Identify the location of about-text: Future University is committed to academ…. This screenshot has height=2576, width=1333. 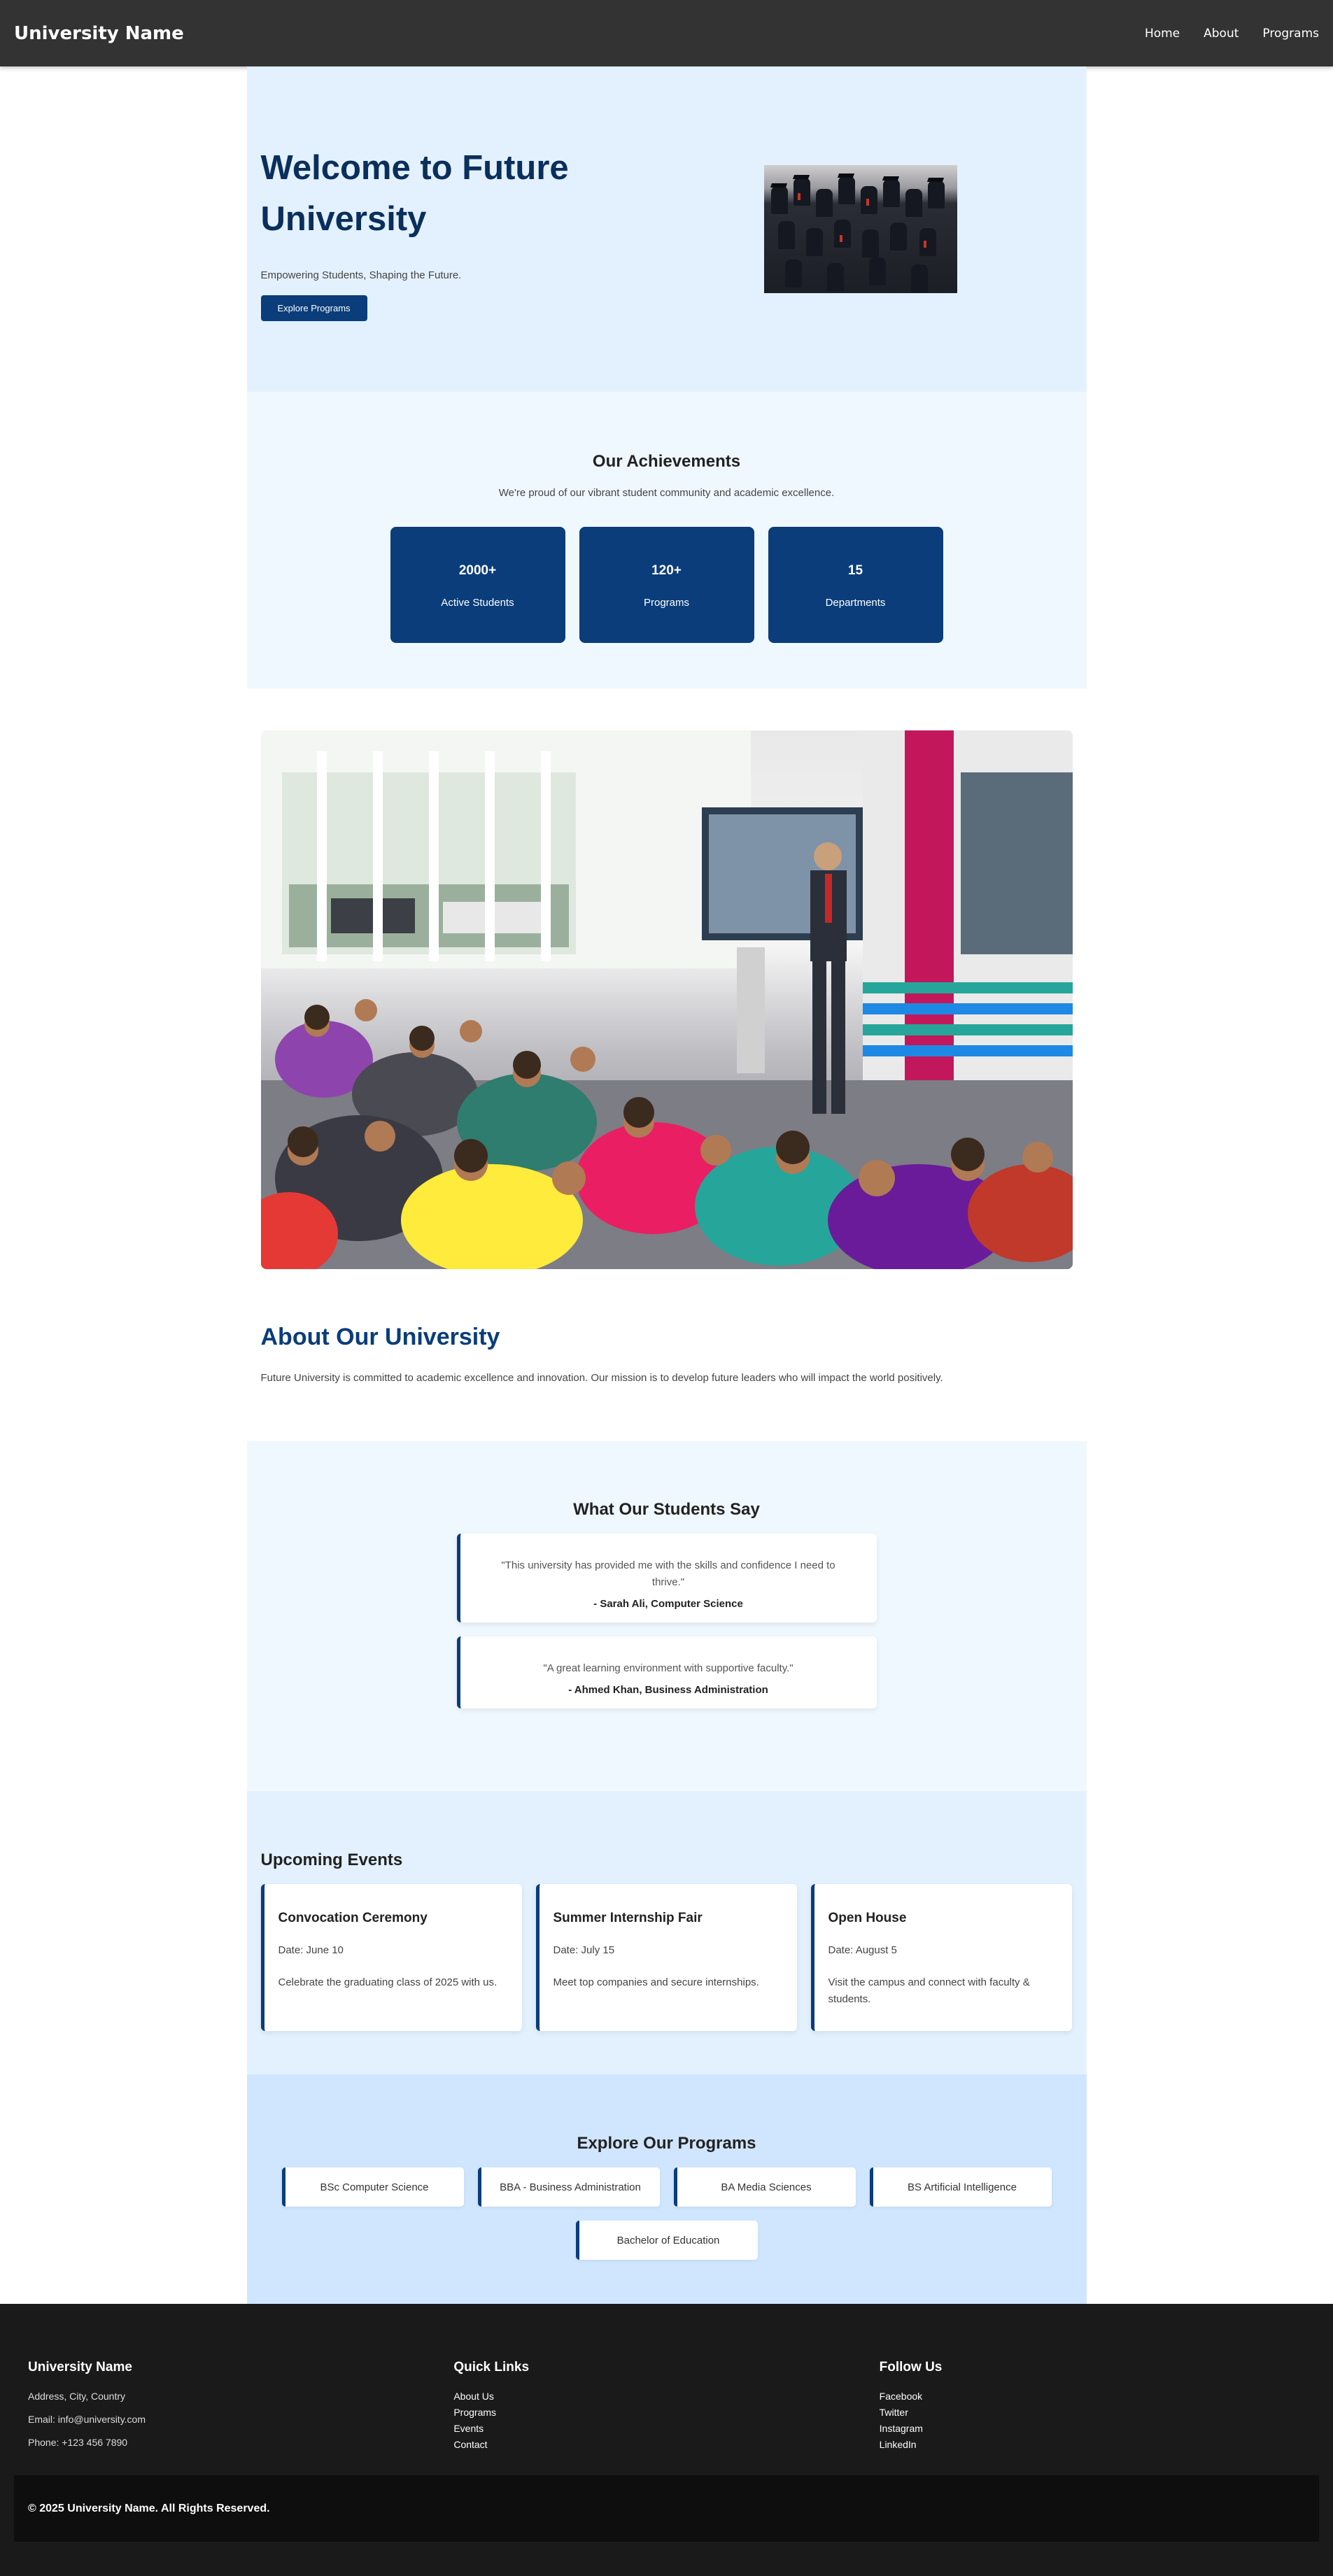
(601, 1378).